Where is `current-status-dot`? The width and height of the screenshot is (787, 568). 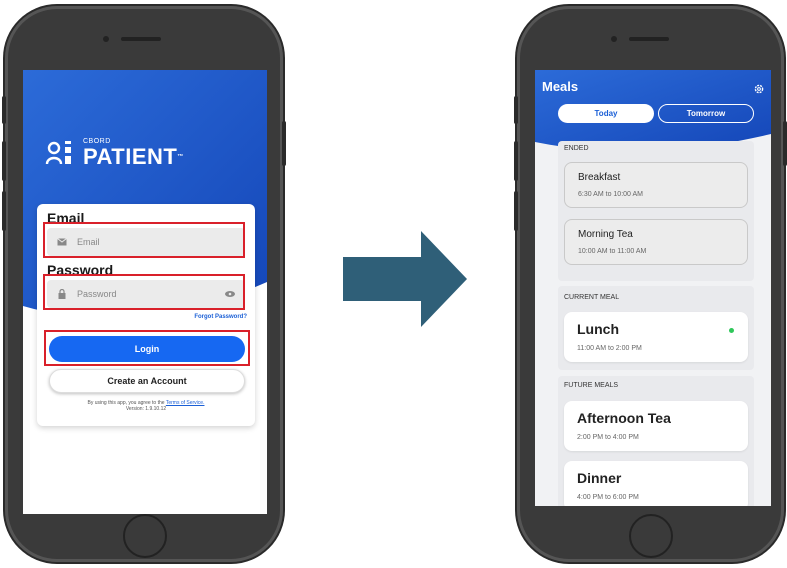 current-status-dot is located at coordinates (731, 330).